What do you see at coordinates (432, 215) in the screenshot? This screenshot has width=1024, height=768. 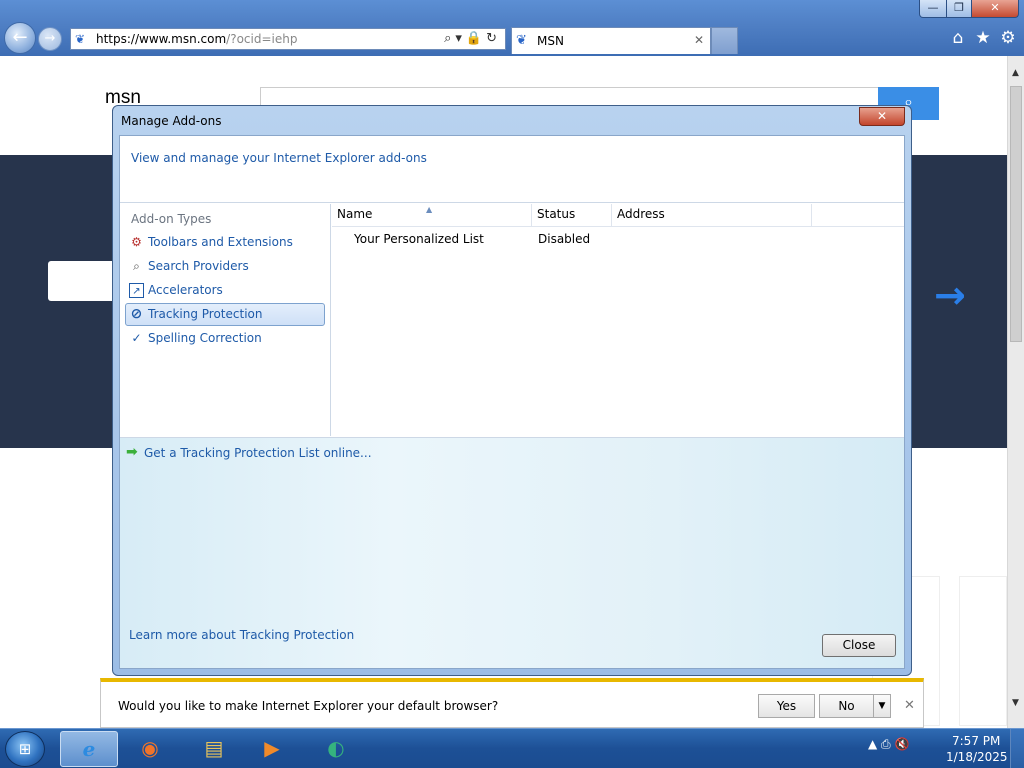 I see `column-header-name: ▲ Name` at bounding box center [432, 215].